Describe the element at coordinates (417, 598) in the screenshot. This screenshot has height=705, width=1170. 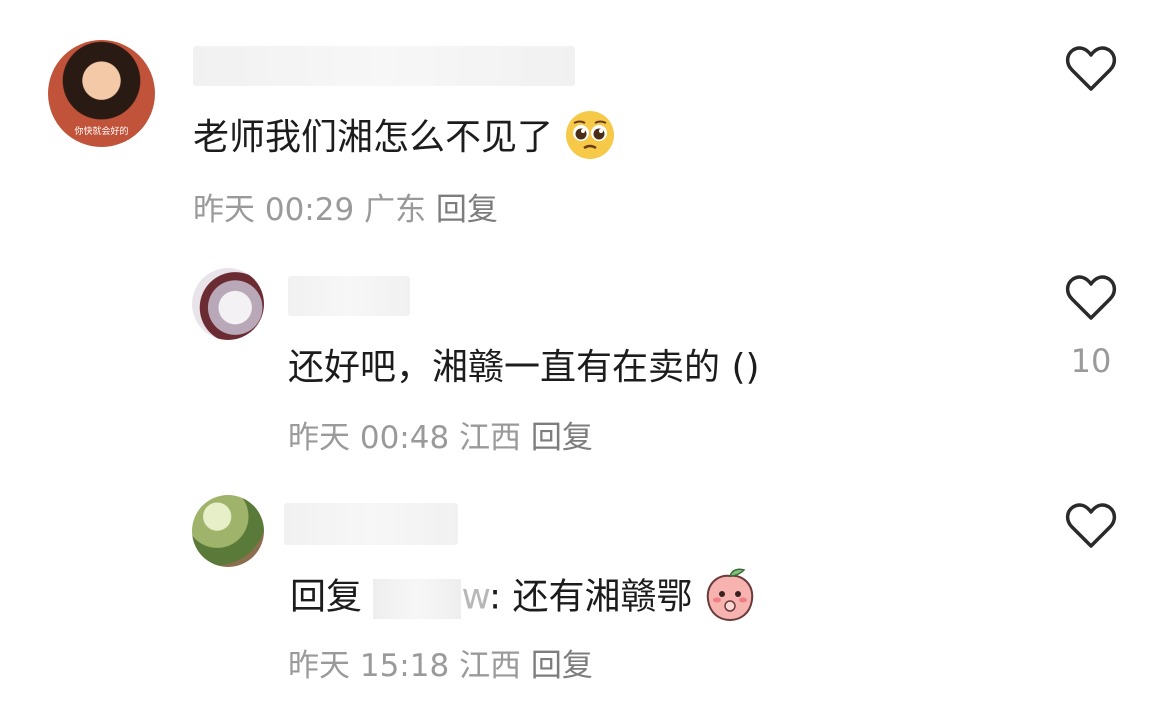
I see `mention-redacted` at that location.